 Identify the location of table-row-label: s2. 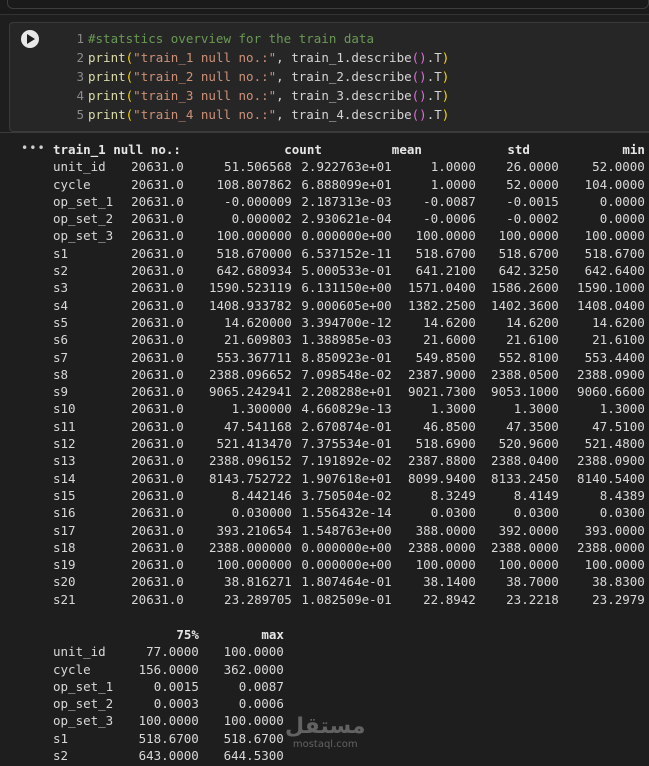
(61, 756).